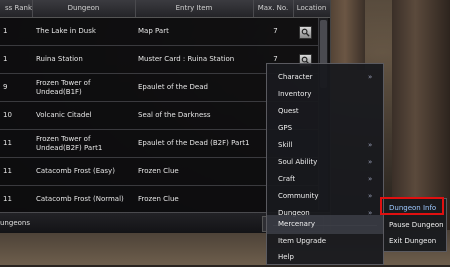 This screenshot has width=450, height=267. I want to click on background-pillar, so click(345, 35).